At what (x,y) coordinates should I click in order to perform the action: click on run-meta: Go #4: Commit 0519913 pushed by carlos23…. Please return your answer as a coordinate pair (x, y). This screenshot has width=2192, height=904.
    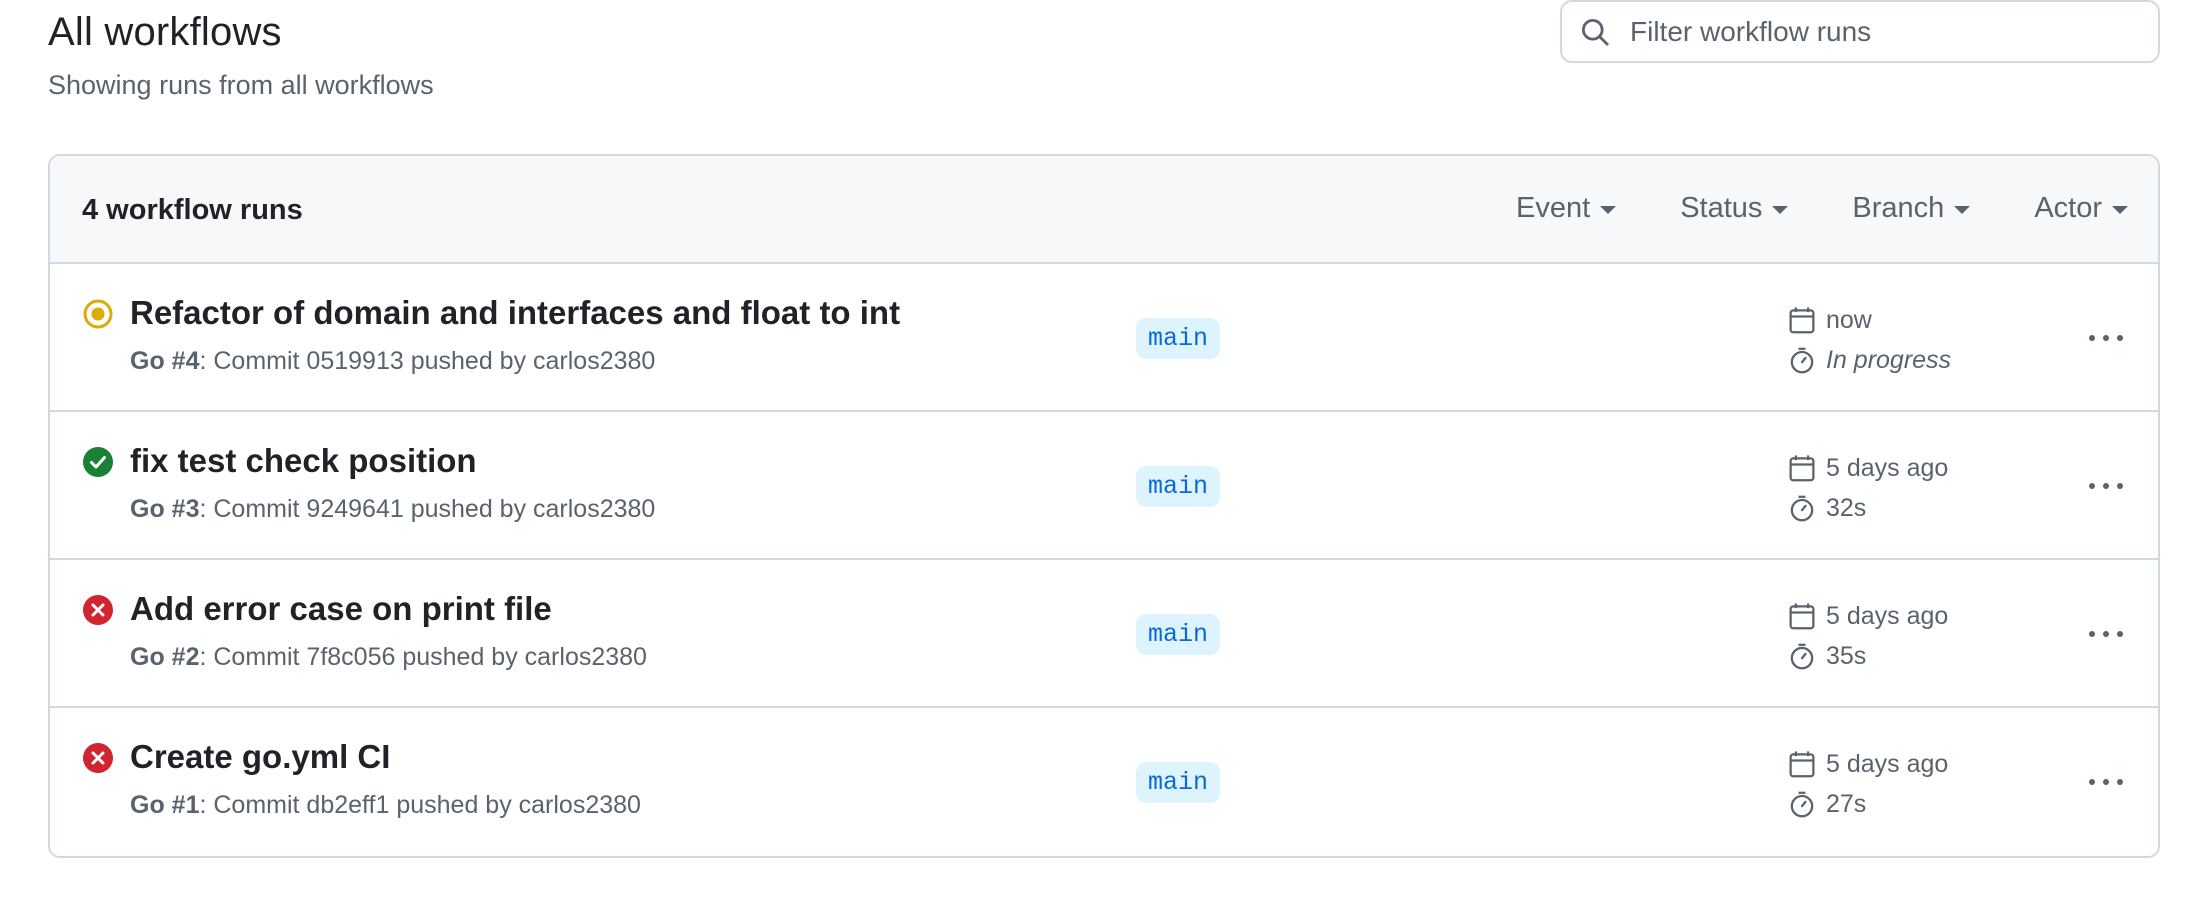
    Looking at the image, I should click on (392, 361).